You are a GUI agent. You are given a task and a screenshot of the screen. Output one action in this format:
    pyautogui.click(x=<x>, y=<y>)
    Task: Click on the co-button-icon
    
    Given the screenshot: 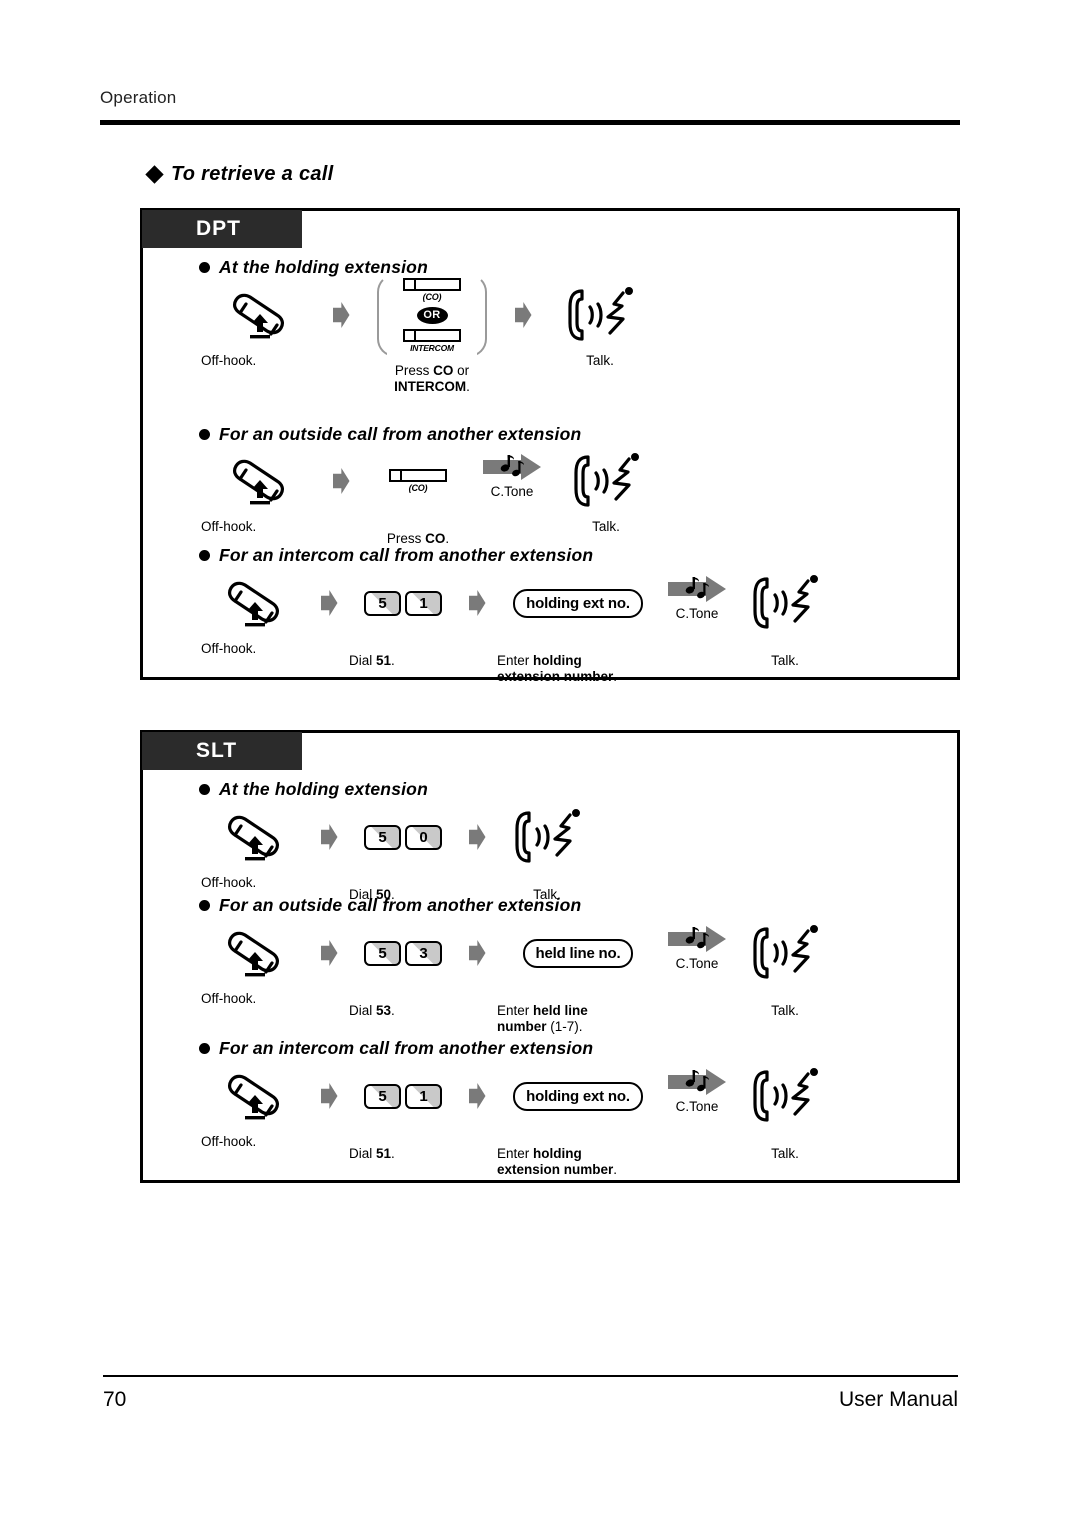 What is the action you would take?
    pyautogui.click(x=432, y=284)
    